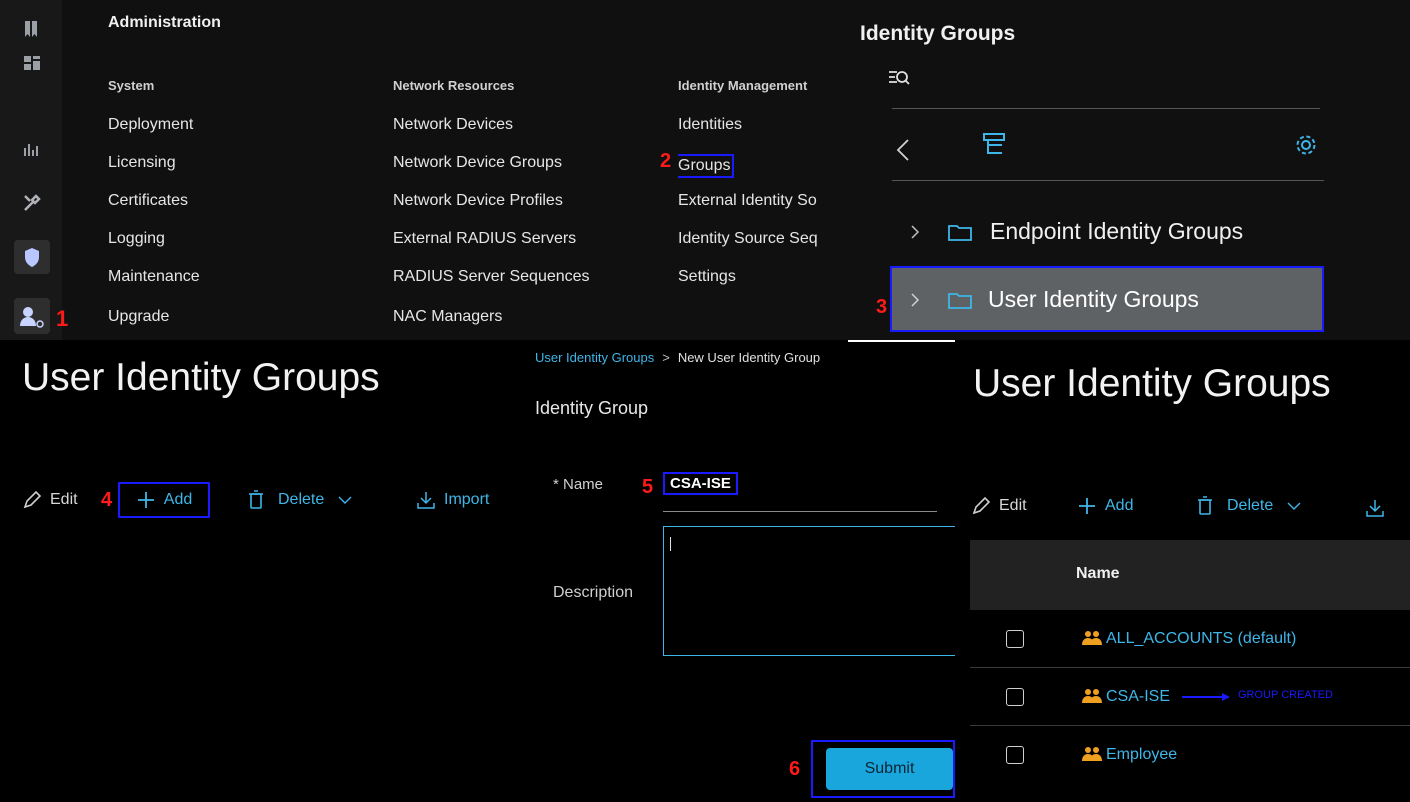 The image size is (1410, 802). I want to click on step-6-marker: 6, so click(795, 769).